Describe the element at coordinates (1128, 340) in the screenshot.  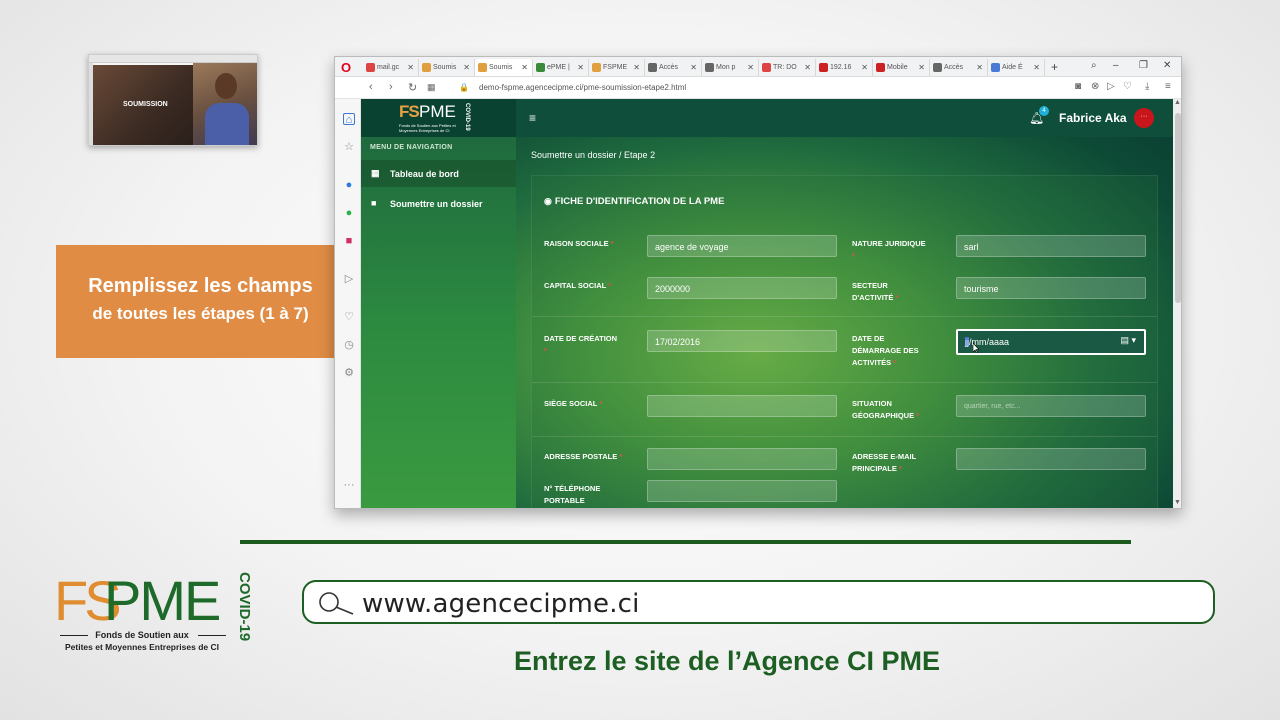
I see `calendar-dropdown-icon: ▤ ▾` at that location.